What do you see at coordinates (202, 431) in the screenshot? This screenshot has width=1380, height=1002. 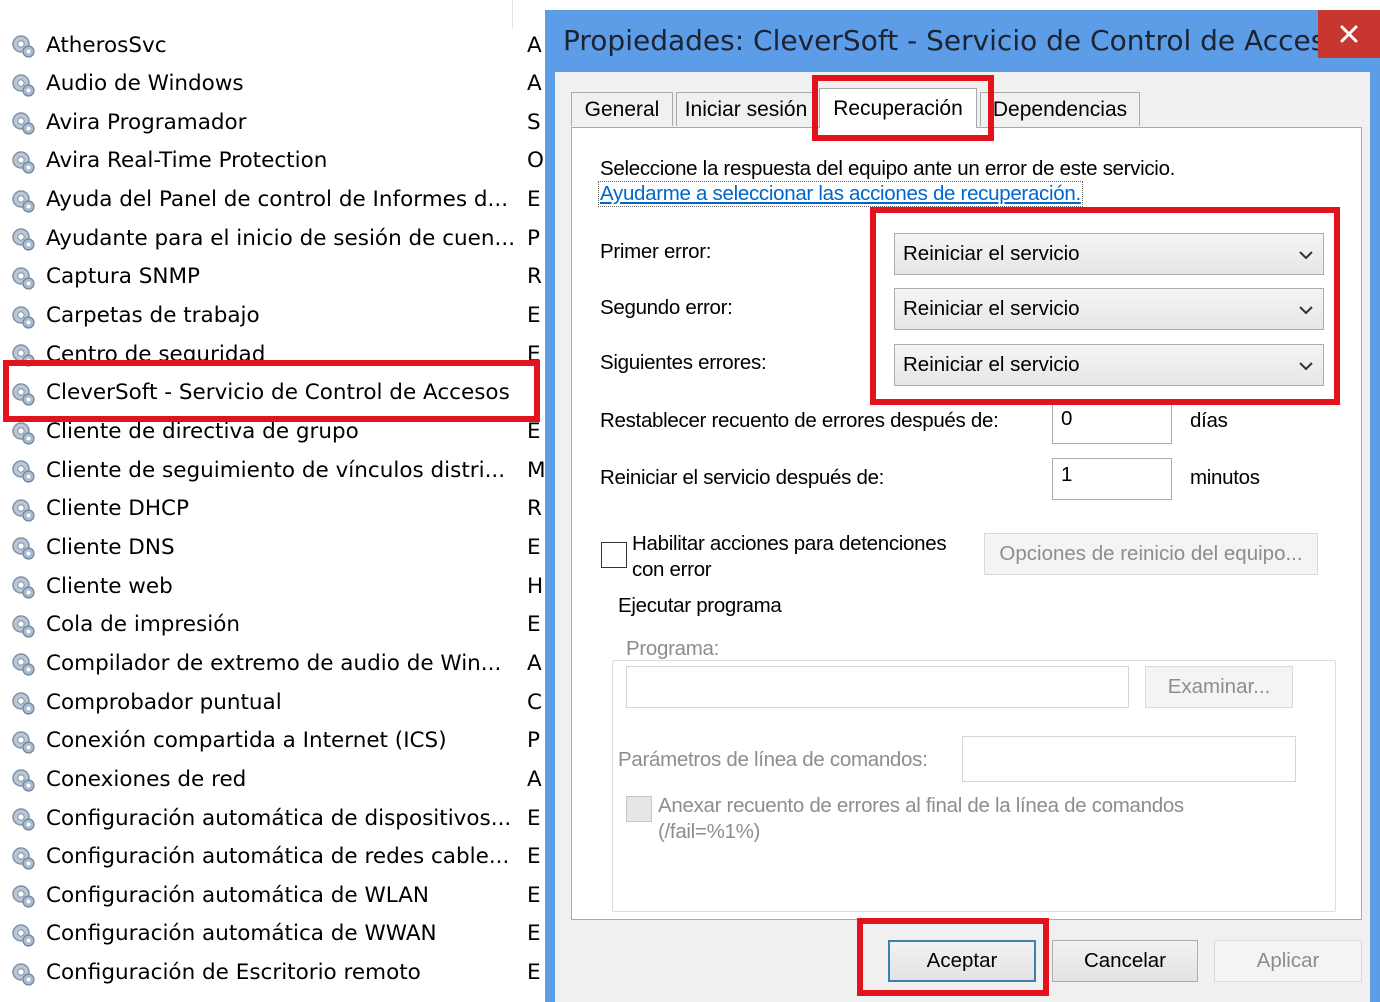 I see `service-name: Cliente de directiva de grupo` at bounding box center [202, 431].